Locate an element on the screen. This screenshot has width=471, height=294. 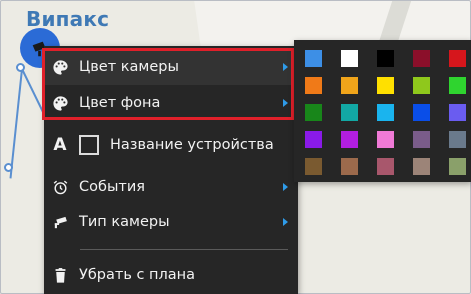
menu-item-camera-type: Тип камеры is located at coordinates (171, 222).